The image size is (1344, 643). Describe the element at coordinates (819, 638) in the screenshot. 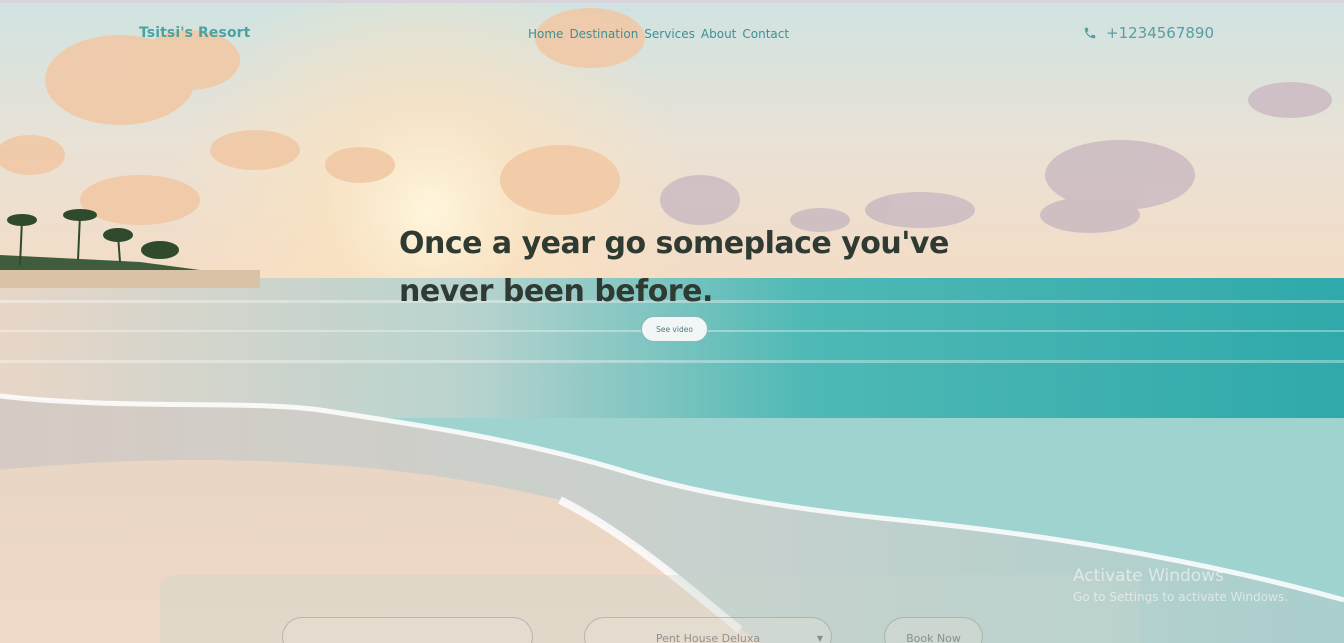

I see `chevron-down-icon: ▼` at that location.